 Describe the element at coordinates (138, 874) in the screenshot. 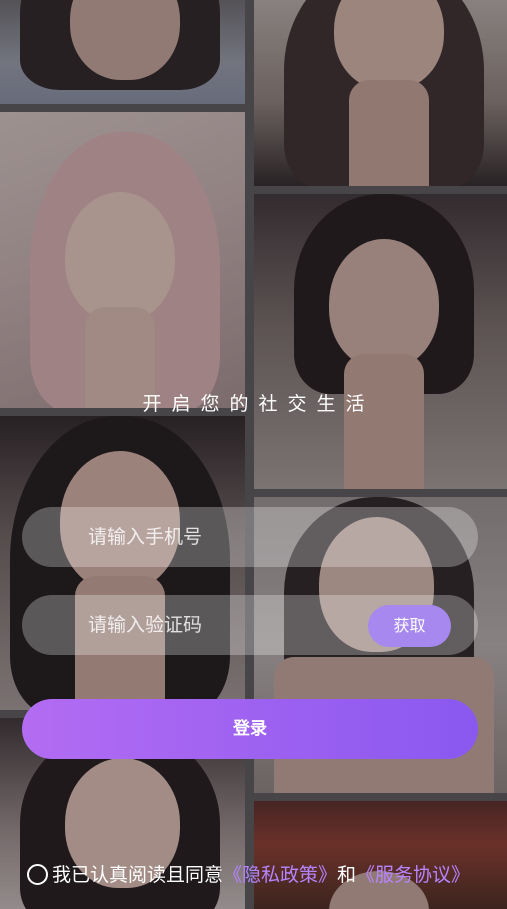

I see `agreement-text: 我已认真阅读且同意` at that location.